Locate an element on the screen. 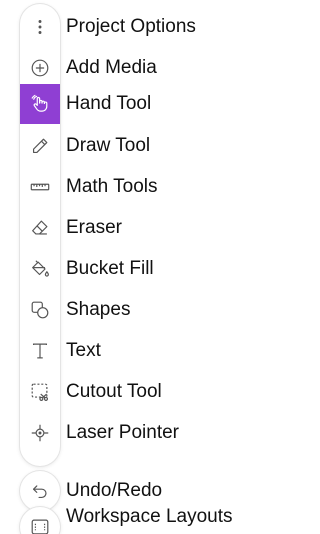 This screenshot has height=534, width=320. hand-tool-button is located at coordinates (40, 104).